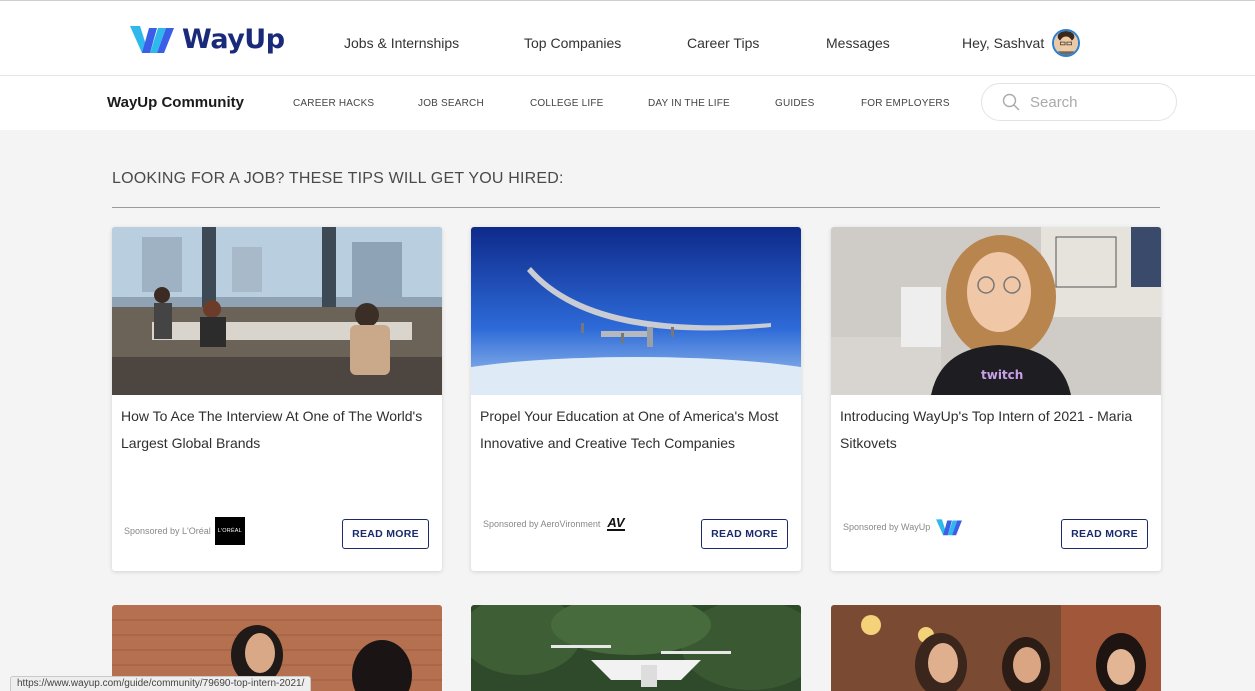 This screenshot has height=691, width=1255. Describe the element at coordinates (1002, 375) in the screenshot. I see `svg-text: twitch` at that location.